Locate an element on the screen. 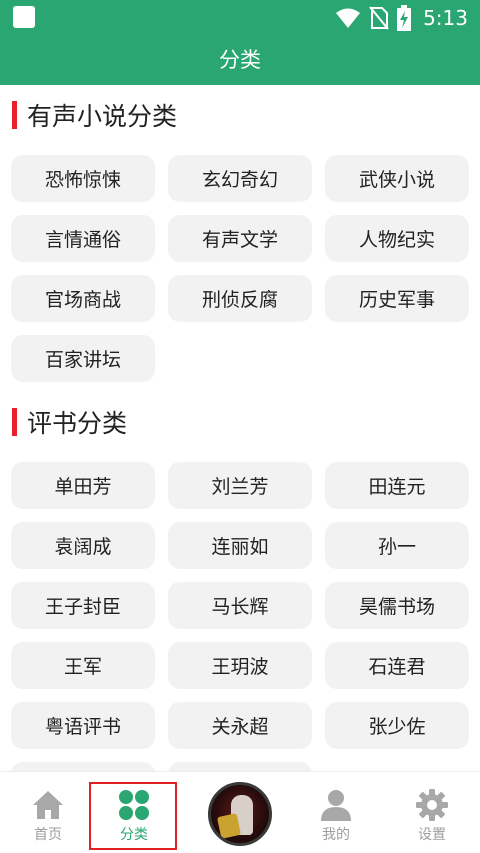 The height and width of the screenshot is (853, 480). performer-chip: 孙一 is located at coordinates (397, 545).